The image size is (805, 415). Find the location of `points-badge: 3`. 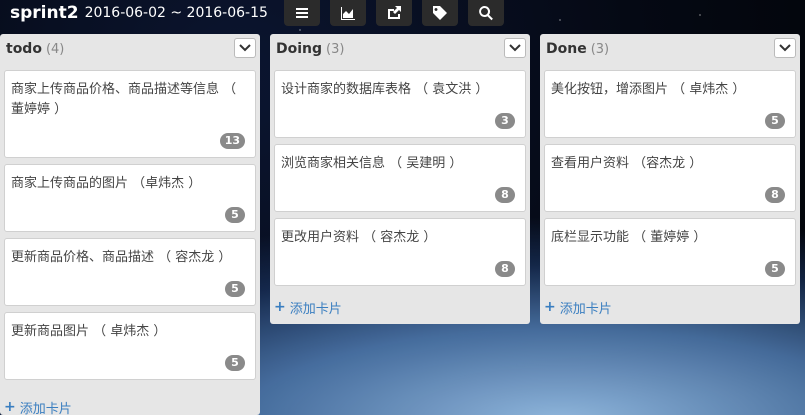

points-badge: 3 is located at coordinates (505, 121).